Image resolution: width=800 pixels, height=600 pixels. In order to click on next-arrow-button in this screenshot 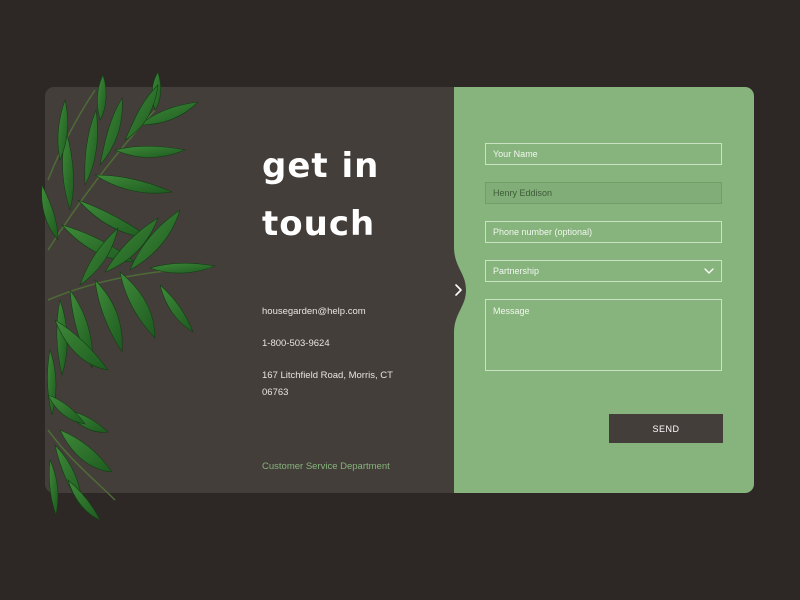, I will do `click(459, 290)`.